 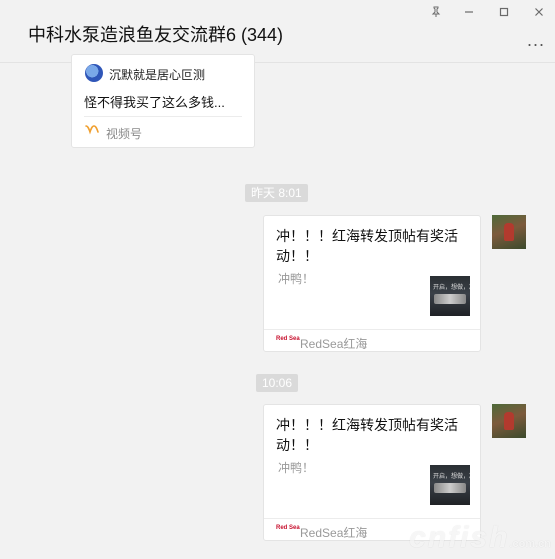 What do you see at coordinates (157, 75) in the screenshot?
I see `card-author-name: 沉默就是居心叵测` at bounding box center [157, 75].